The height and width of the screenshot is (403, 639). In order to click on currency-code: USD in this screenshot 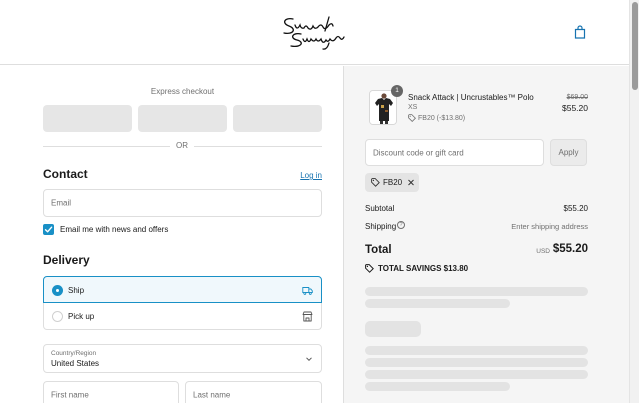, I will do `click(543, 251)`.